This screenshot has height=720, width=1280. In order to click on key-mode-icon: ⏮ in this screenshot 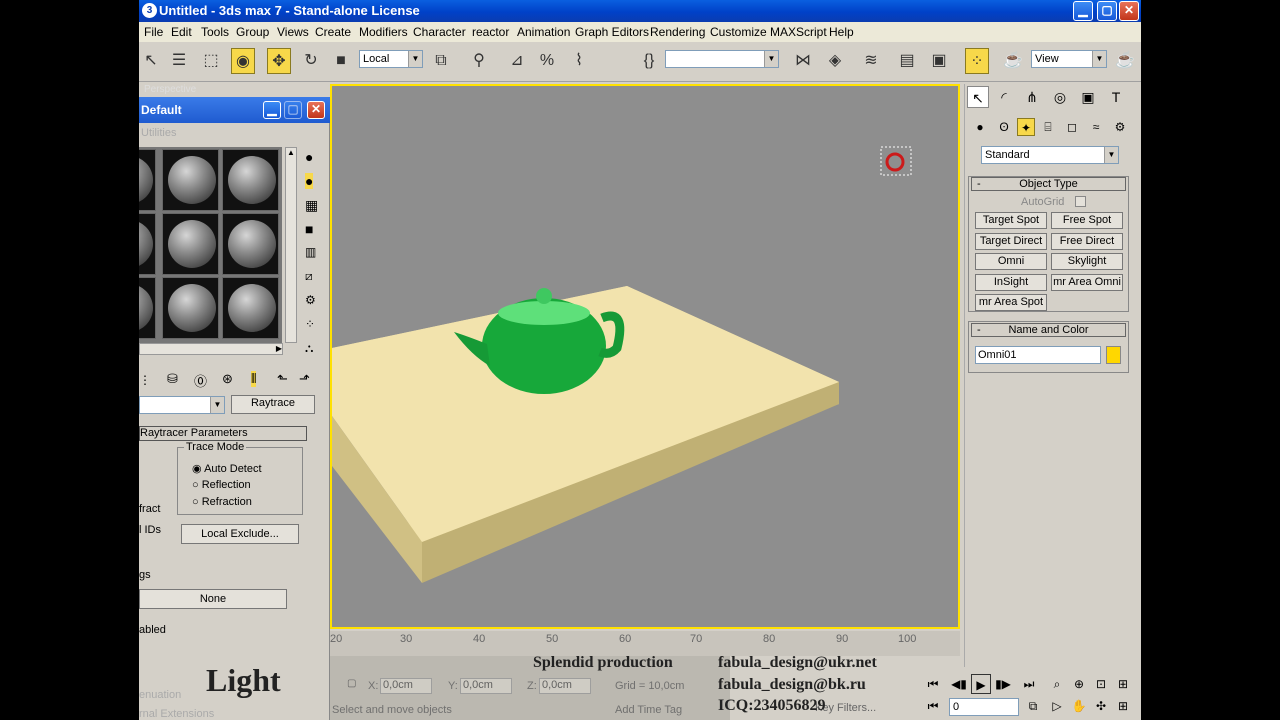, I will do `click(933, 706)`.